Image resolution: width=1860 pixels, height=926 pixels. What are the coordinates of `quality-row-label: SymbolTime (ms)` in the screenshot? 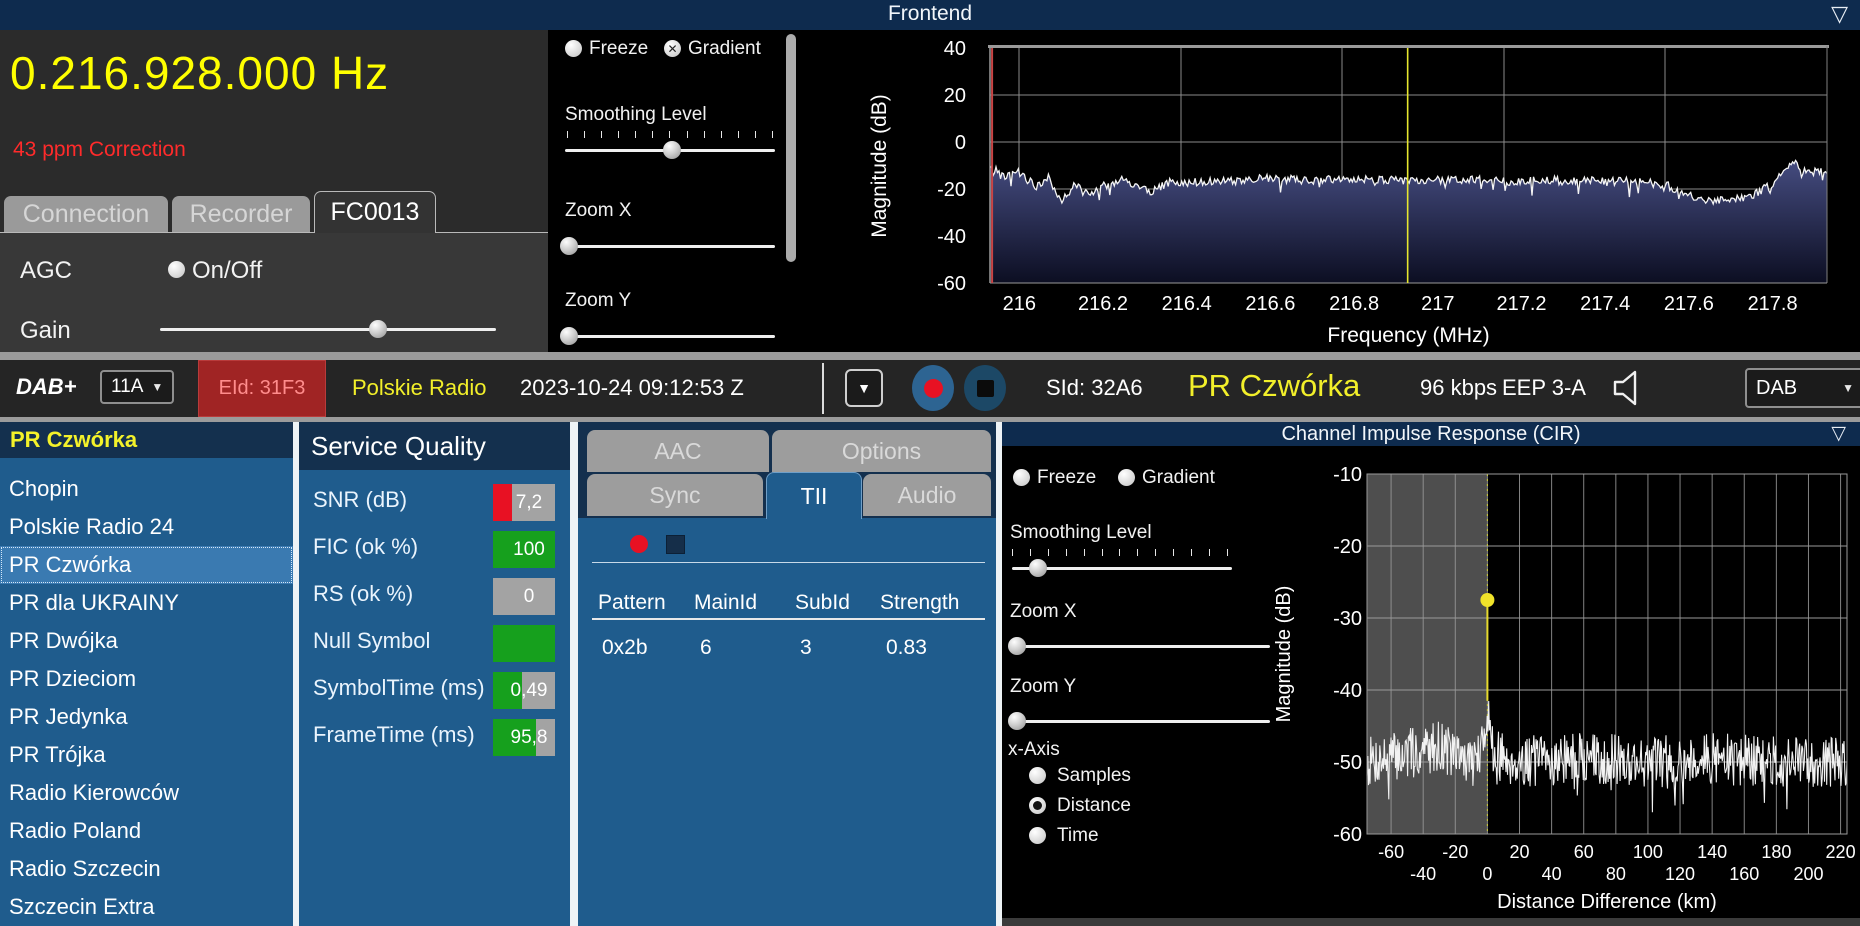 It's located at (399, 687).